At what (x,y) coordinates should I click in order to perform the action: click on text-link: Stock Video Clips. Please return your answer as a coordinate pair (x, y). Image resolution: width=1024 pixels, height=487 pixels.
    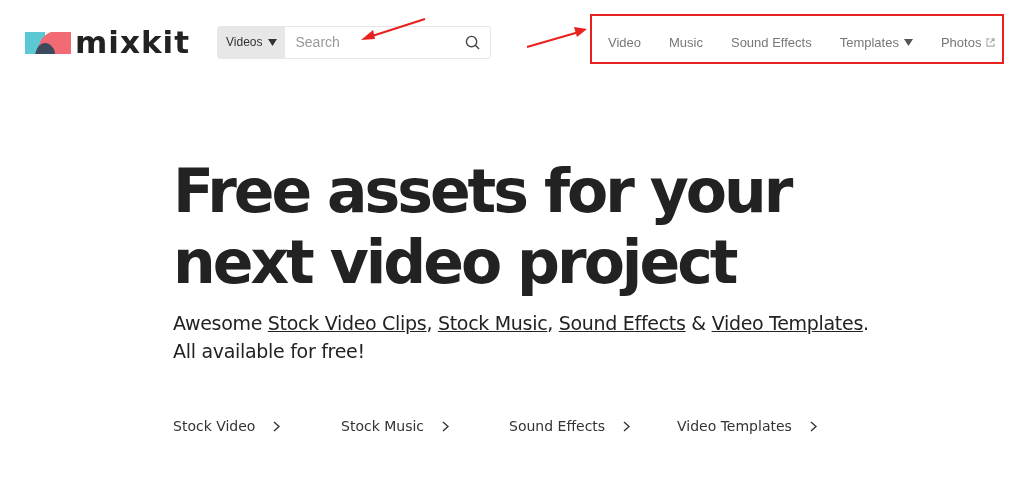
    Looking at the image, I should click on (347, 323).